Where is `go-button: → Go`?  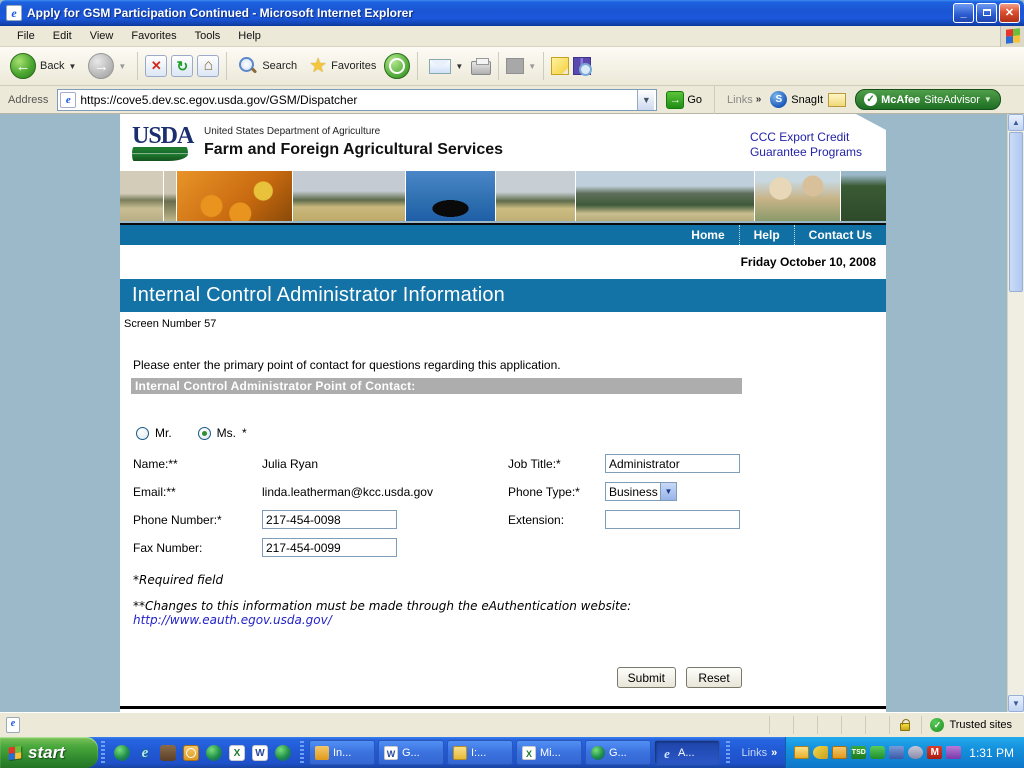 go-button: → Go is located at coordinates (684, 100).